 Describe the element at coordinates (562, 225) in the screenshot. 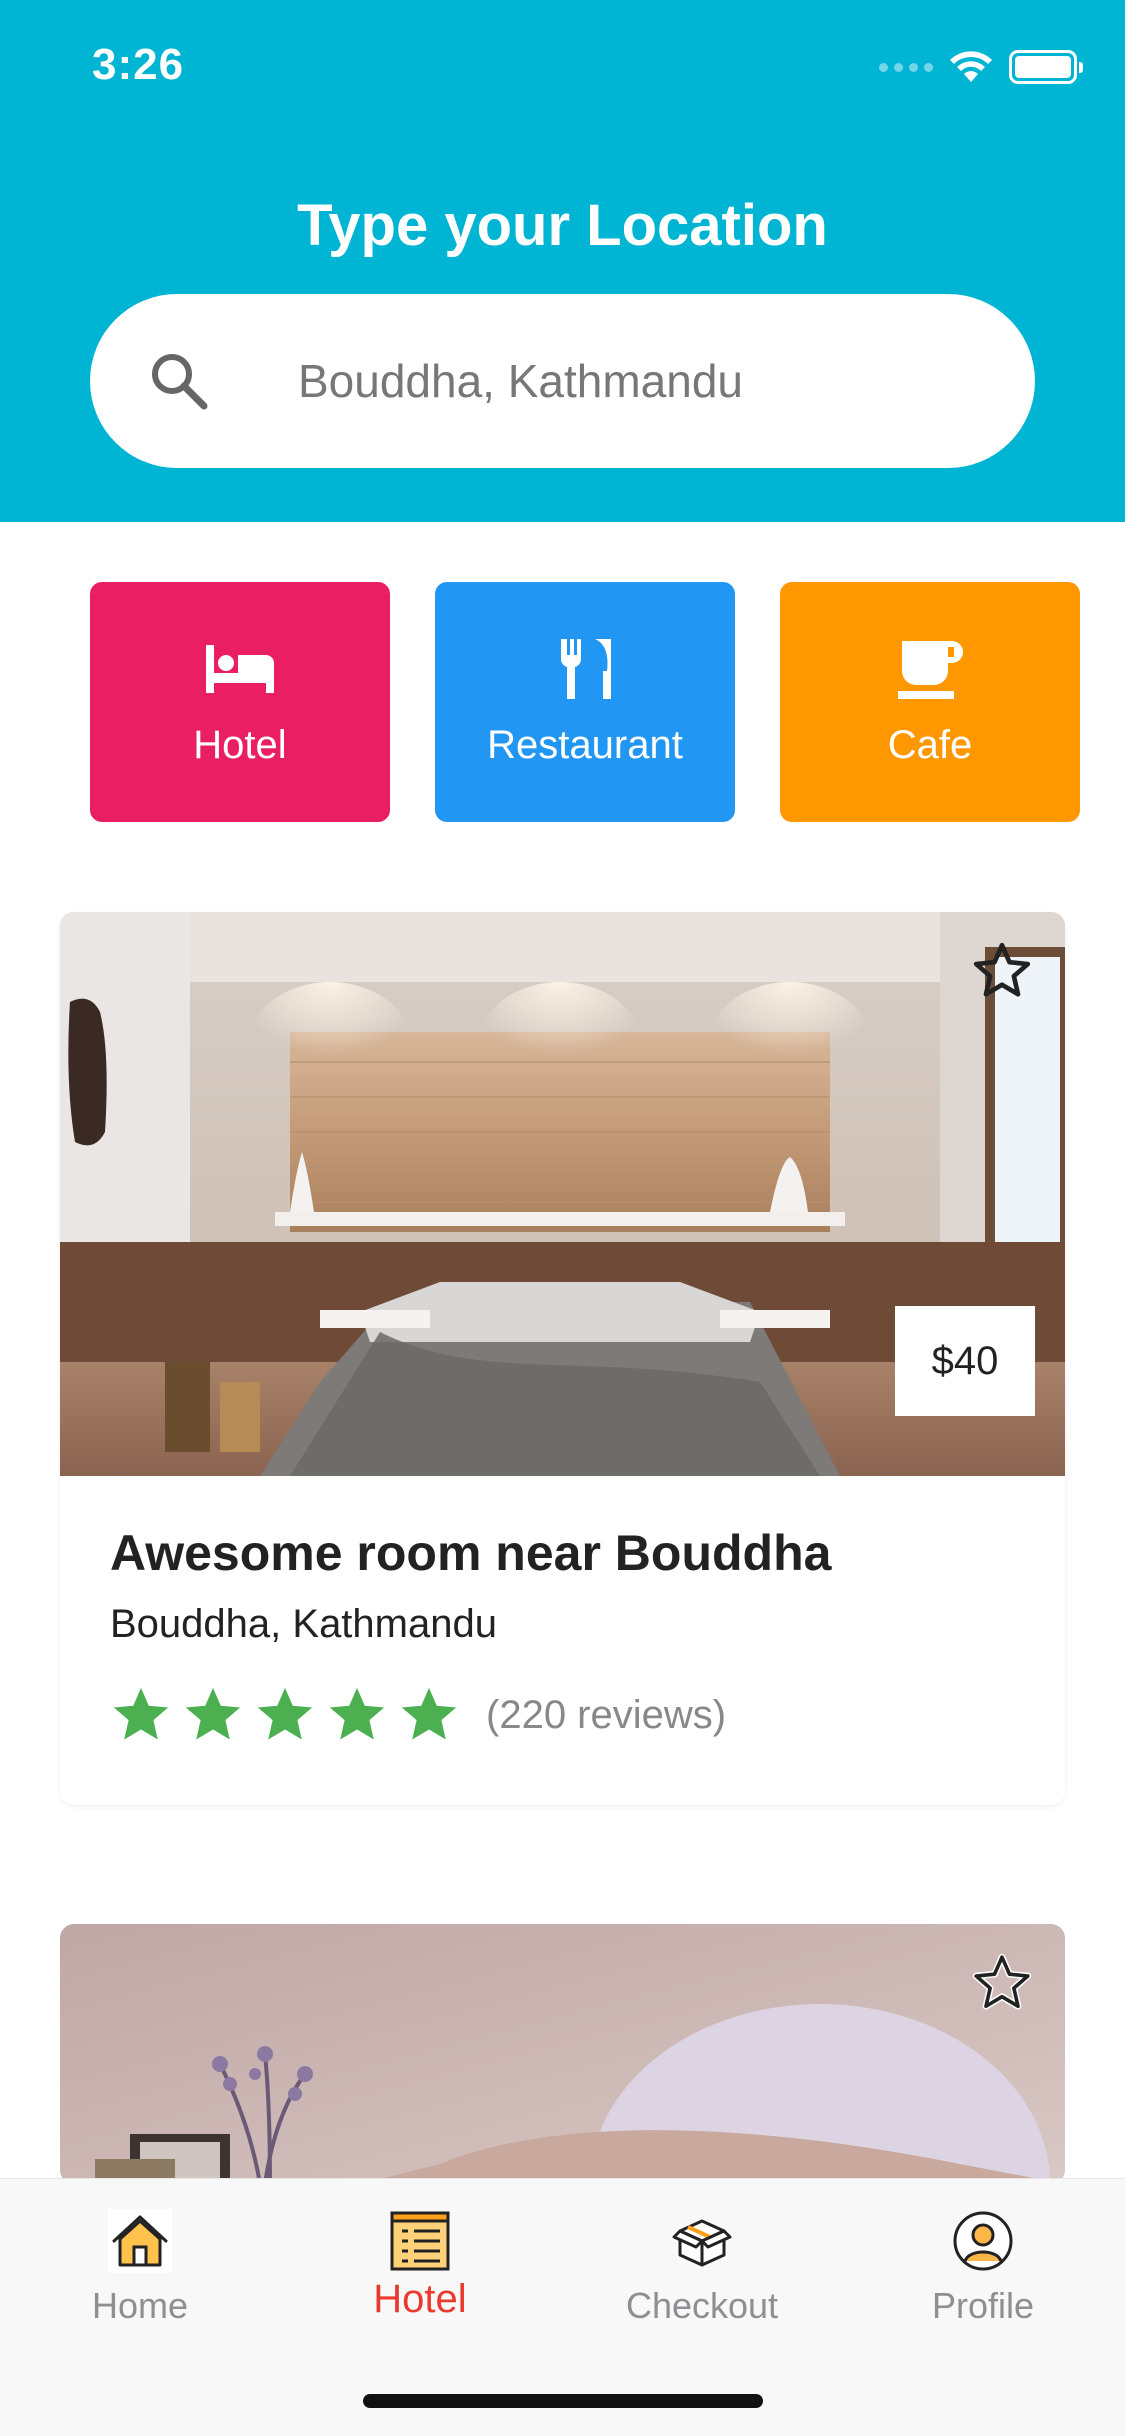

I see `page-title: Type your Location` at that location.